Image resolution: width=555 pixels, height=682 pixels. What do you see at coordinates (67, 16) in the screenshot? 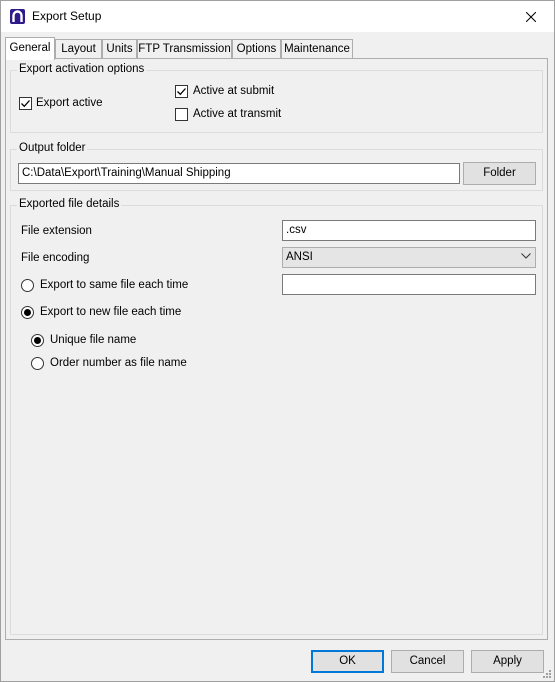
I see `window-title: Export Setup` at bounding box center [67, 16].